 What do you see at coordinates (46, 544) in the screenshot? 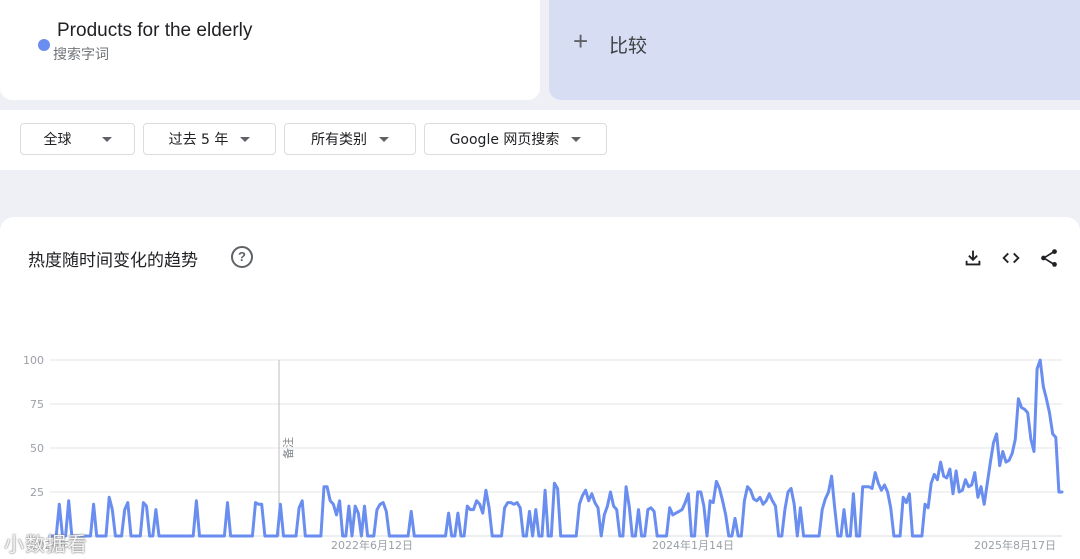
I see `watermark-text: 小数据看` at bounding box center [46, 544].